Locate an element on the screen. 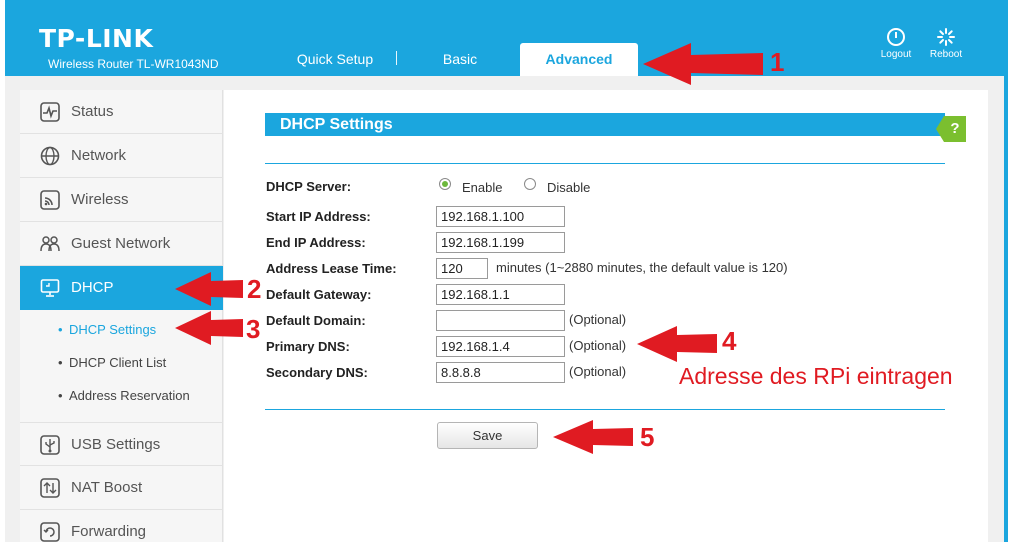 The width and height of the screenshot is (1014, 542). help-button: ? is located at coordinates (951, 129).